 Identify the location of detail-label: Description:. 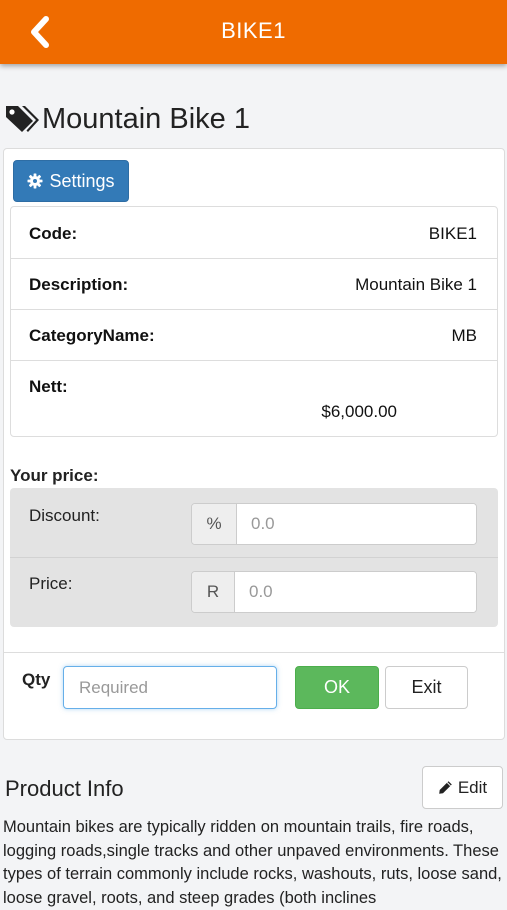
(79, 284).